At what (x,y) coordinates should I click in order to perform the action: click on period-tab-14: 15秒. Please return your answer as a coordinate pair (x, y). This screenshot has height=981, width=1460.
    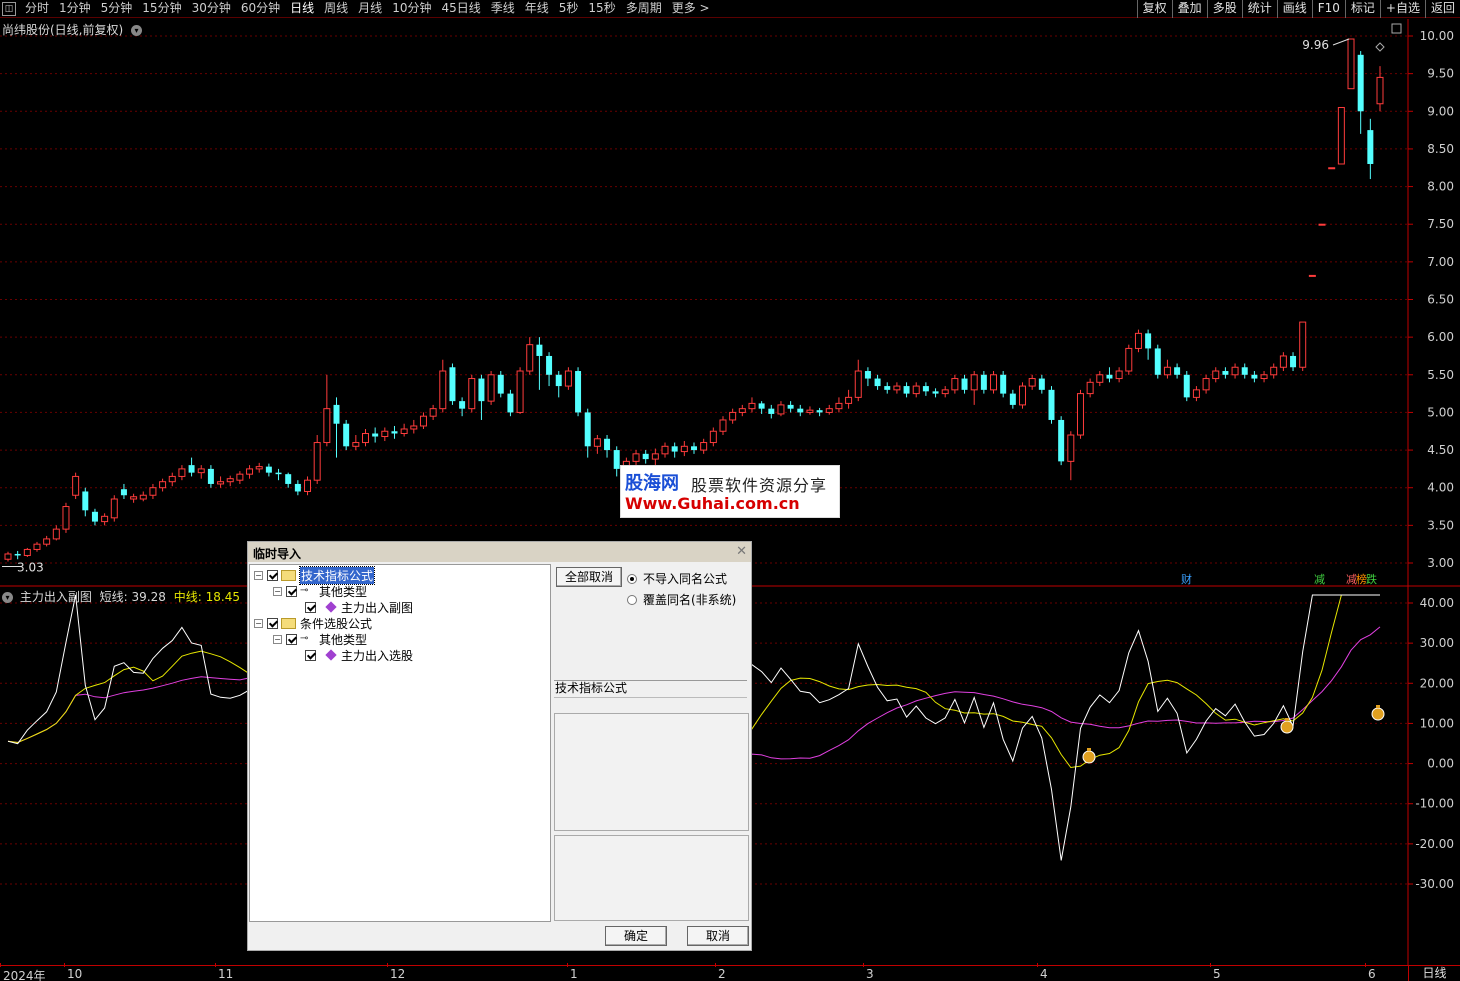
    Looking at the image, I should click on (601, 8).